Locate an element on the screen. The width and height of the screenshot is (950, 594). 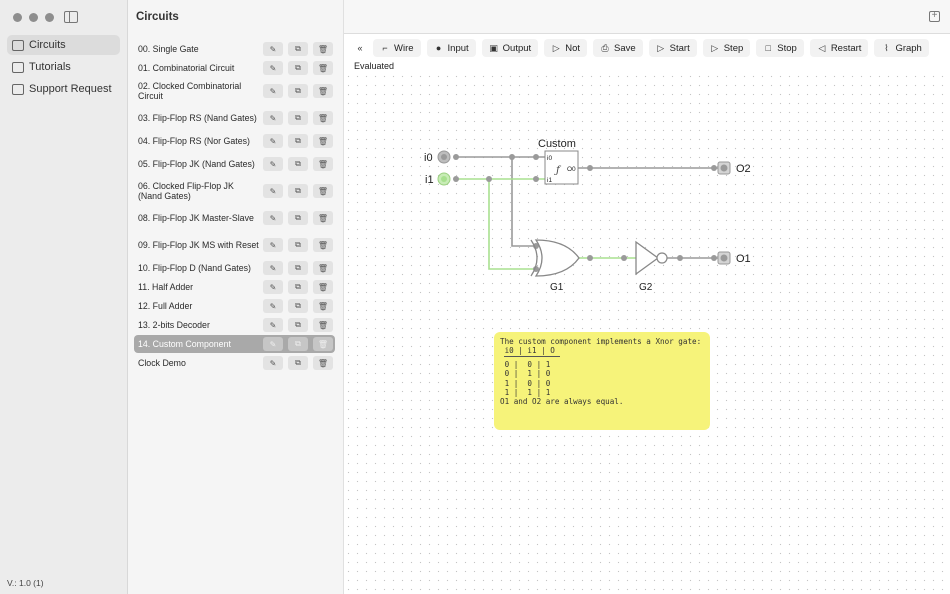
restart-button: ◁ Restart is located at coordinates (839, 48).